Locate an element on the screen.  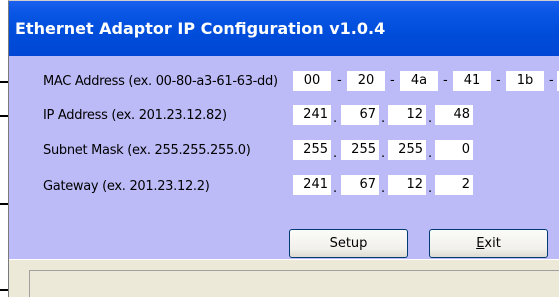
setup-button: Setup is located at coordinates (348, 243).